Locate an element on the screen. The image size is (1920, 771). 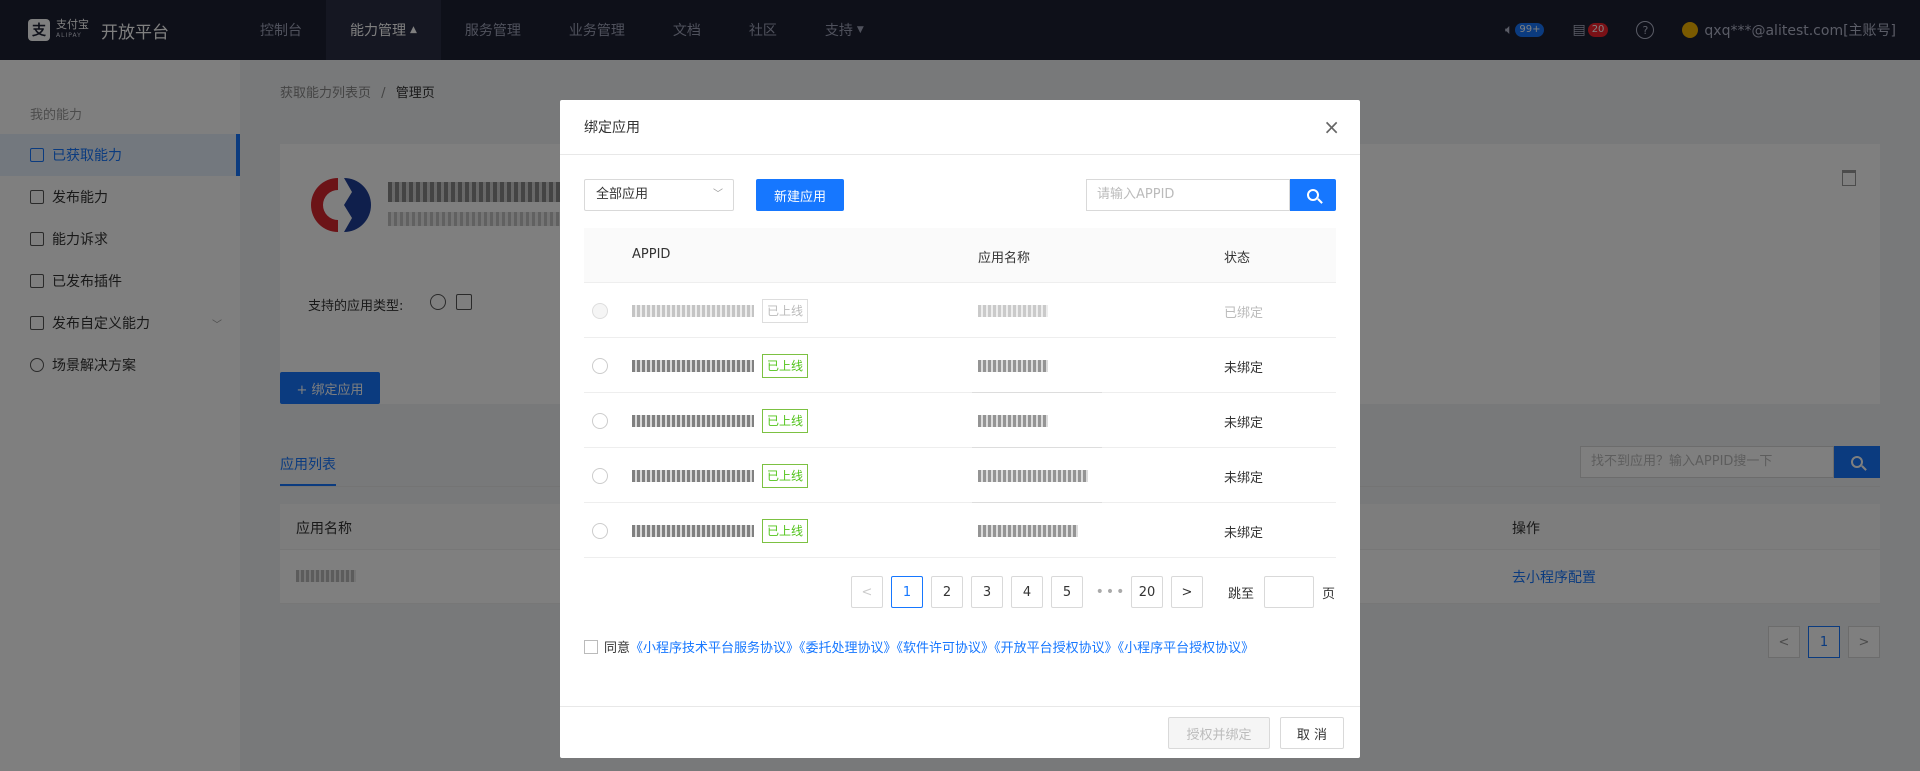
prev-page-button: < is located at coordinates (867, 592).